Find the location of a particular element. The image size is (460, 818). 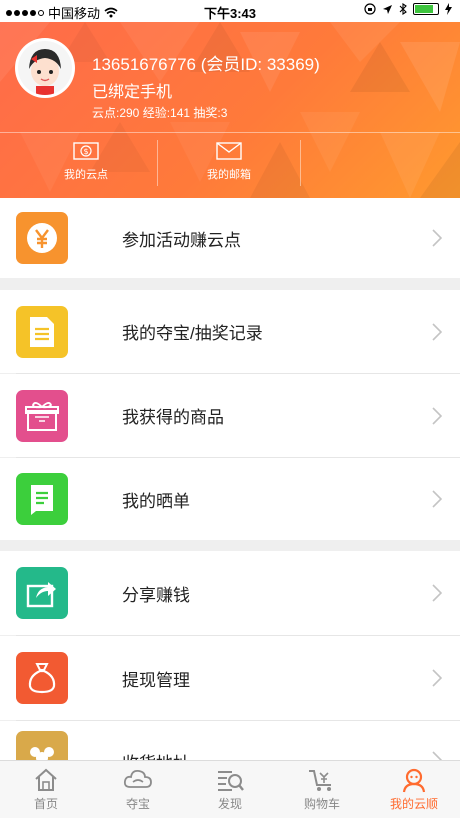

bottom-tab-bar: 首页 夺宝 发现 购物车 我的云顺 is located at coordinates (230, 789).